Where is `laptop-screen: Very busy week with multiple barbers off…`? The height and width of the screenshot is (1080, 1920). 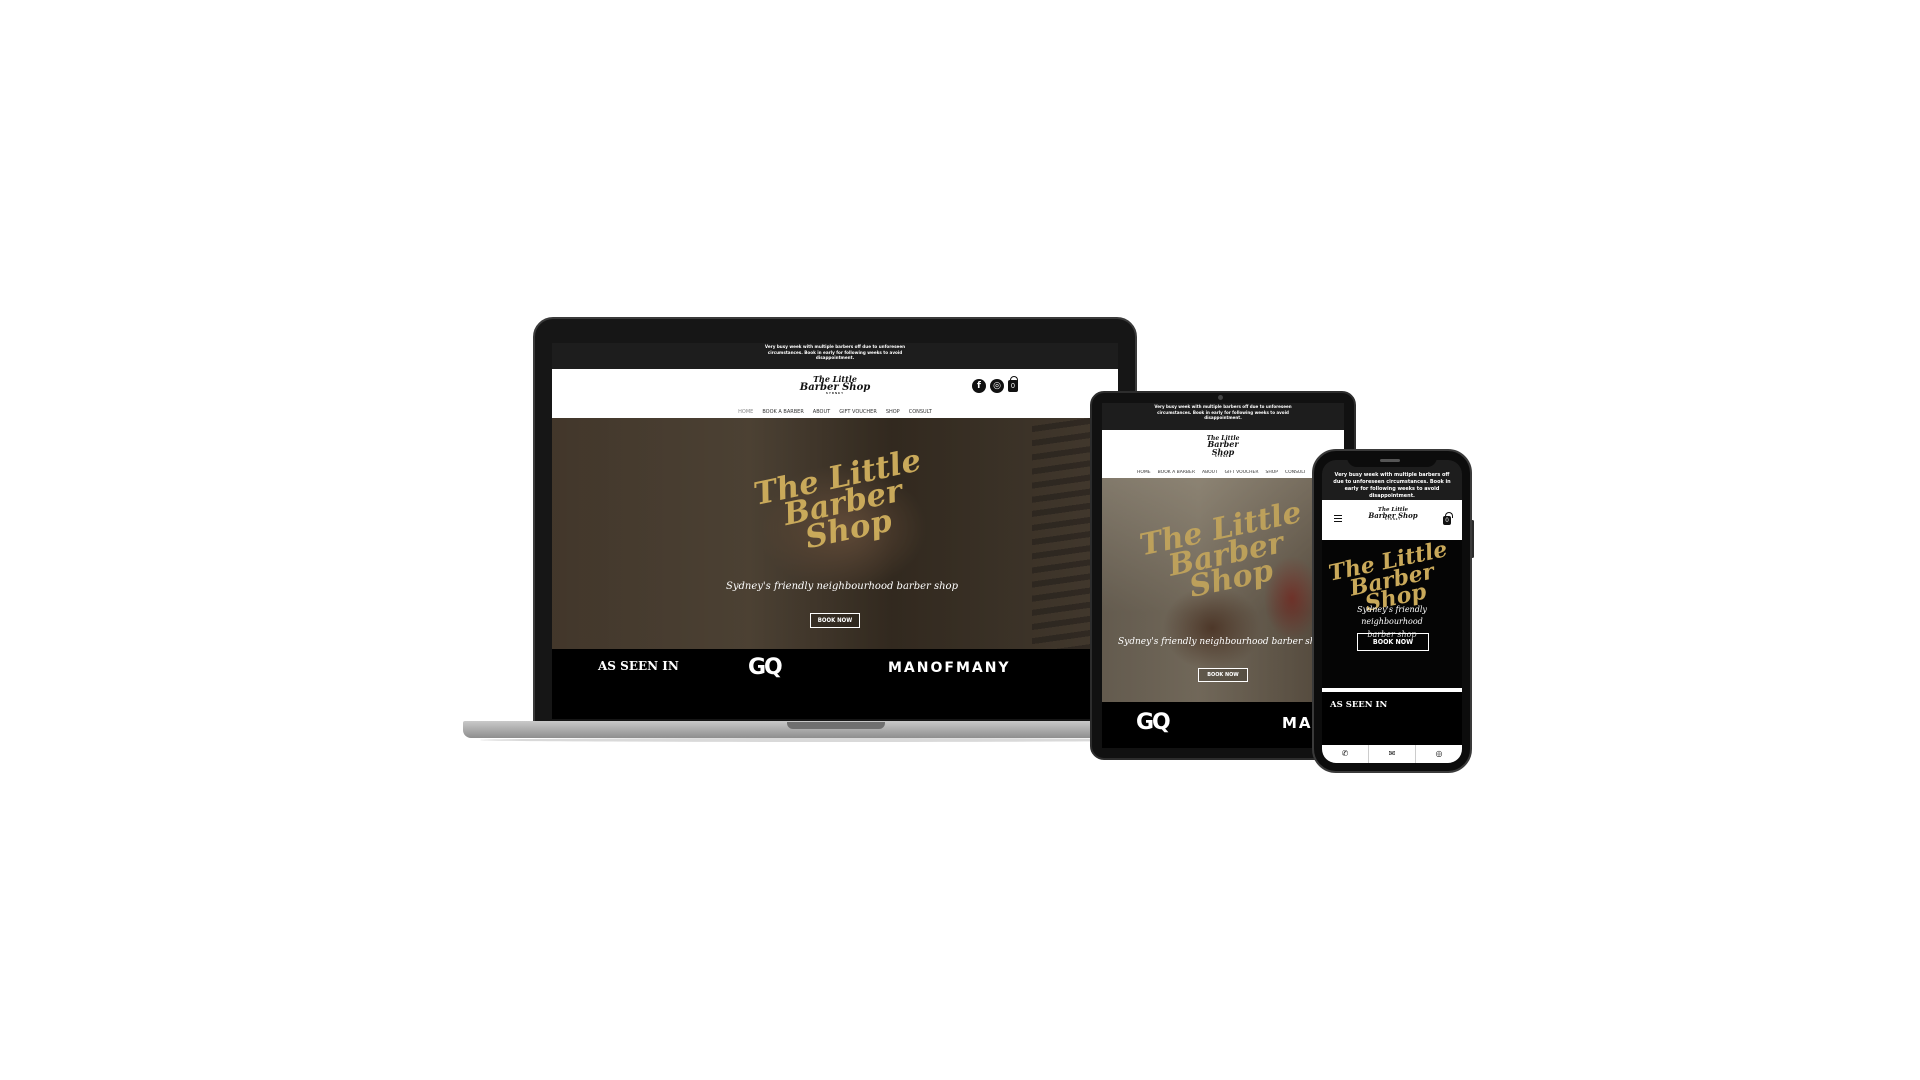 laptop-screen: Very busy week with multiple barbers off… is located at coordinates (835, 531).